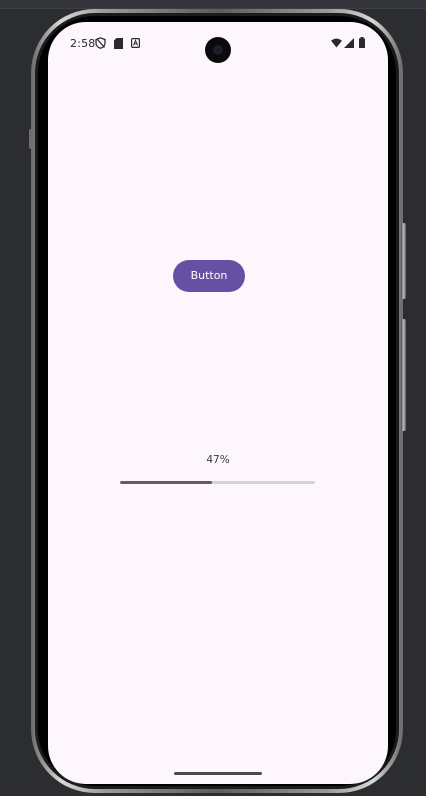 This screenshot has width=426, height=796. Describe the element at coordinates (217, 482) in the screenshot. I see `progress-bar` at that location.